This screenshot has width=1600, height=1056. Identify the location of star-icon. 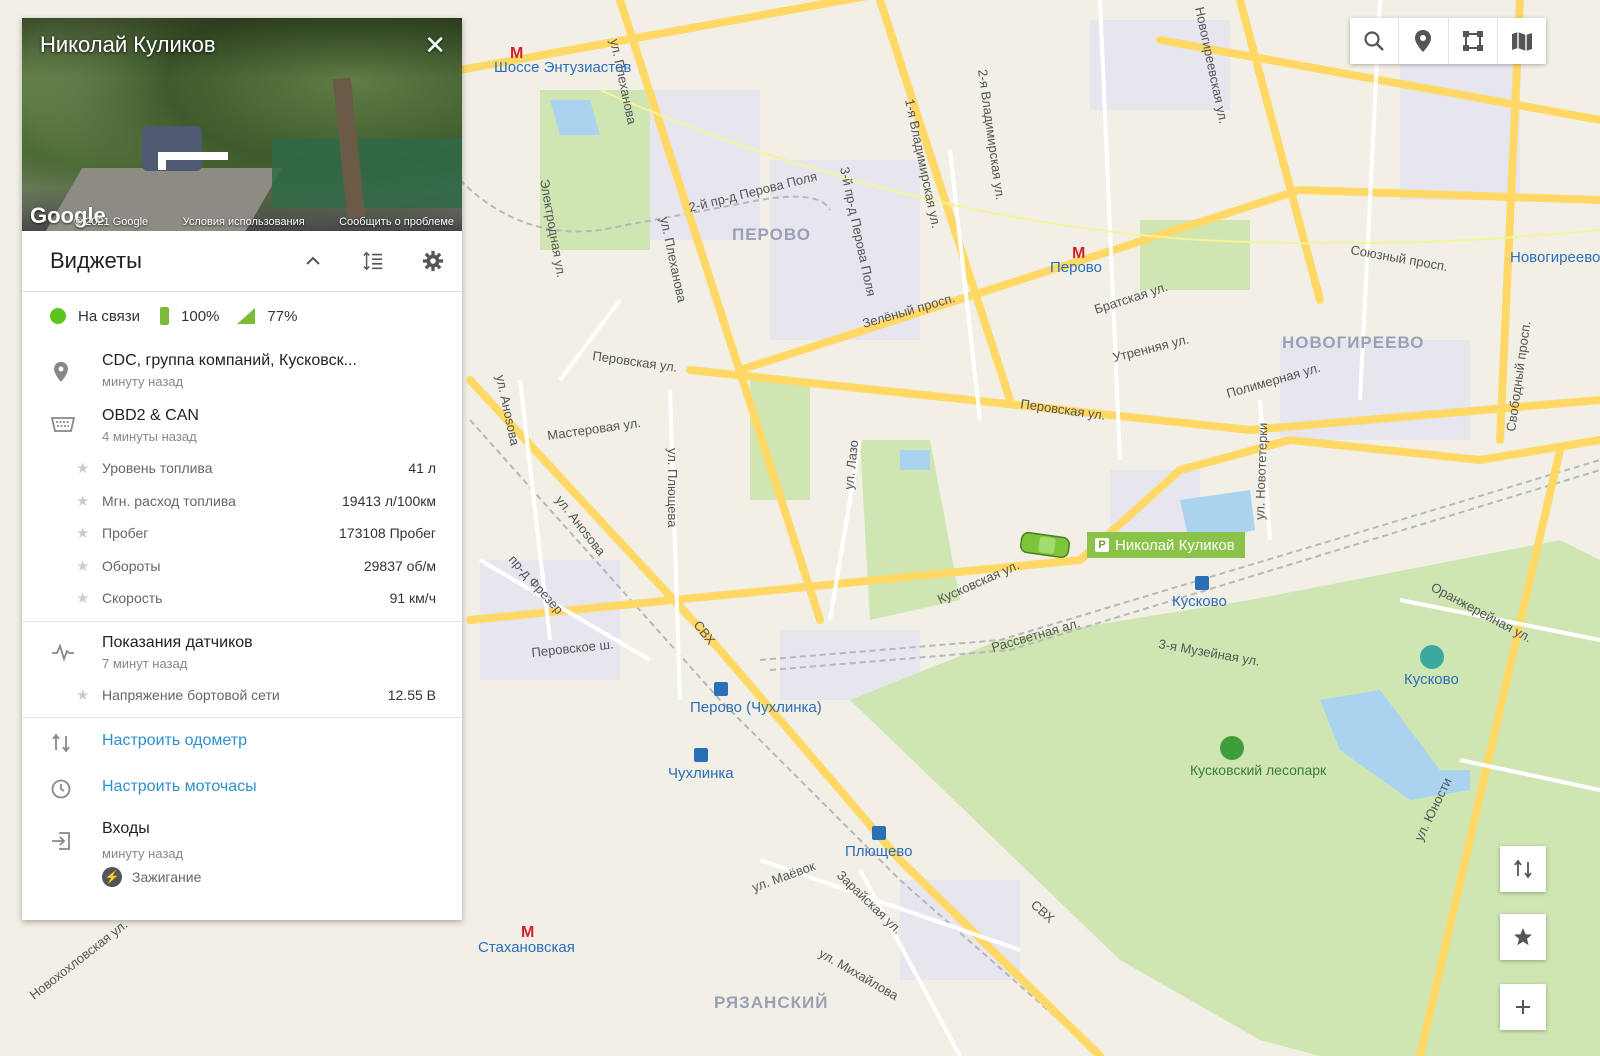
(1523, 937).